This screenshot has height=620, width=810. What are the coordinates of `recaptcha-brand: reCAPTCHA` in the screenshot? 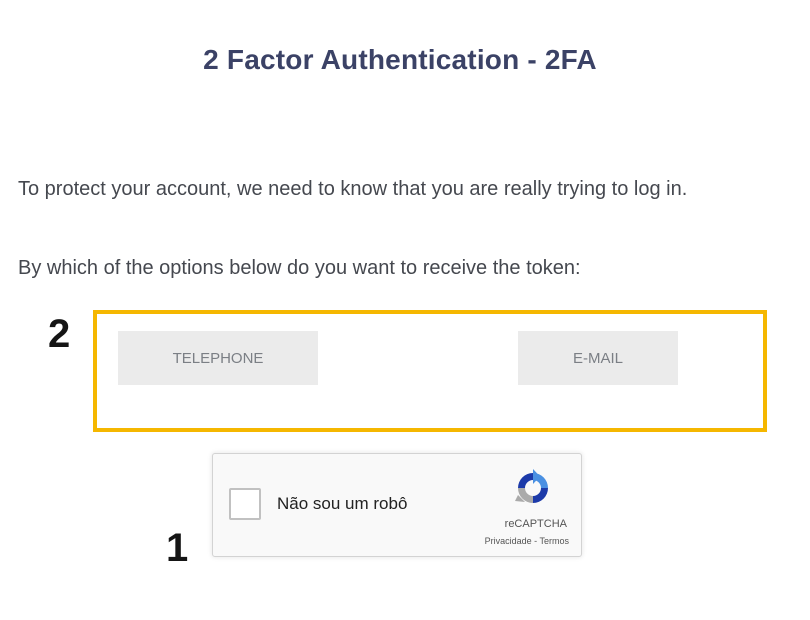 It's located at (535, 524).